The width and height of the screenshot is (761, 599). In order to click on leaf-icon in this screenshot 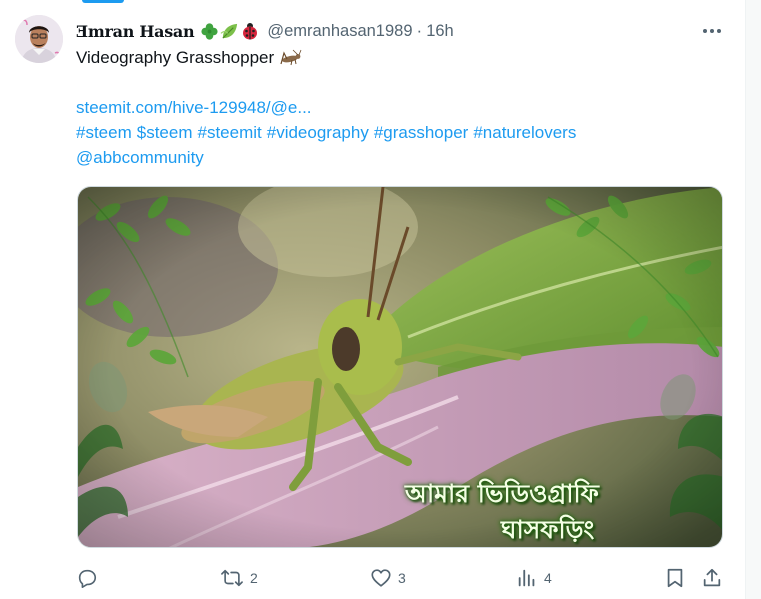, I will do `click(229, 31)`.